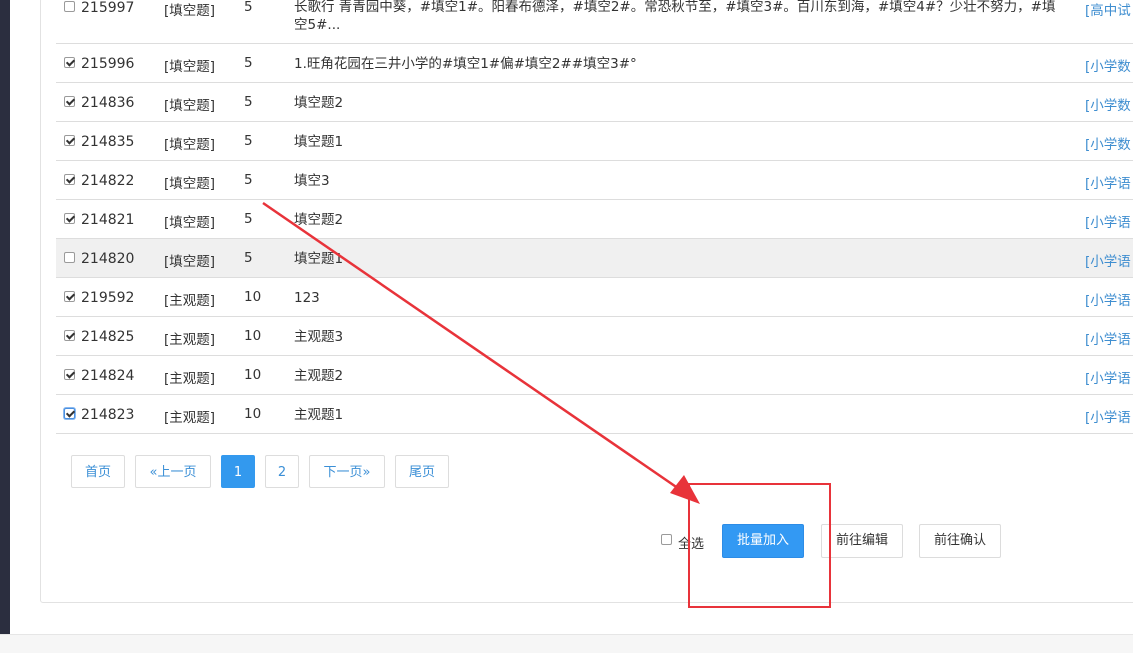 Image resolution: width=1133 pixels, height=653 pixels. What do you see at coordinates (282, 471) in the screenshot?
I see `page-2-button: 2` at bounding box center [282, 471].